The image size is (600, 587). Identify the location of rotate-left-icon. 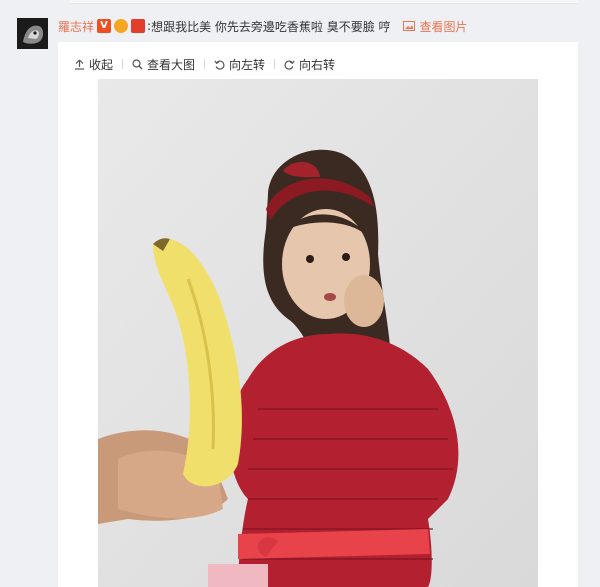
(219, 64).